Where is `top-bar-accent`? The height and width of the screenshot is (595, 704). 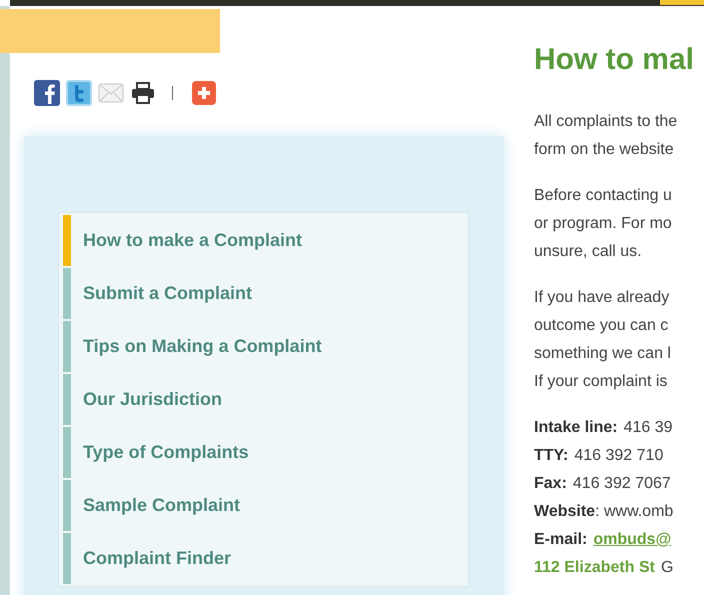
top-bar-accent is located at coordinates (682, 2).